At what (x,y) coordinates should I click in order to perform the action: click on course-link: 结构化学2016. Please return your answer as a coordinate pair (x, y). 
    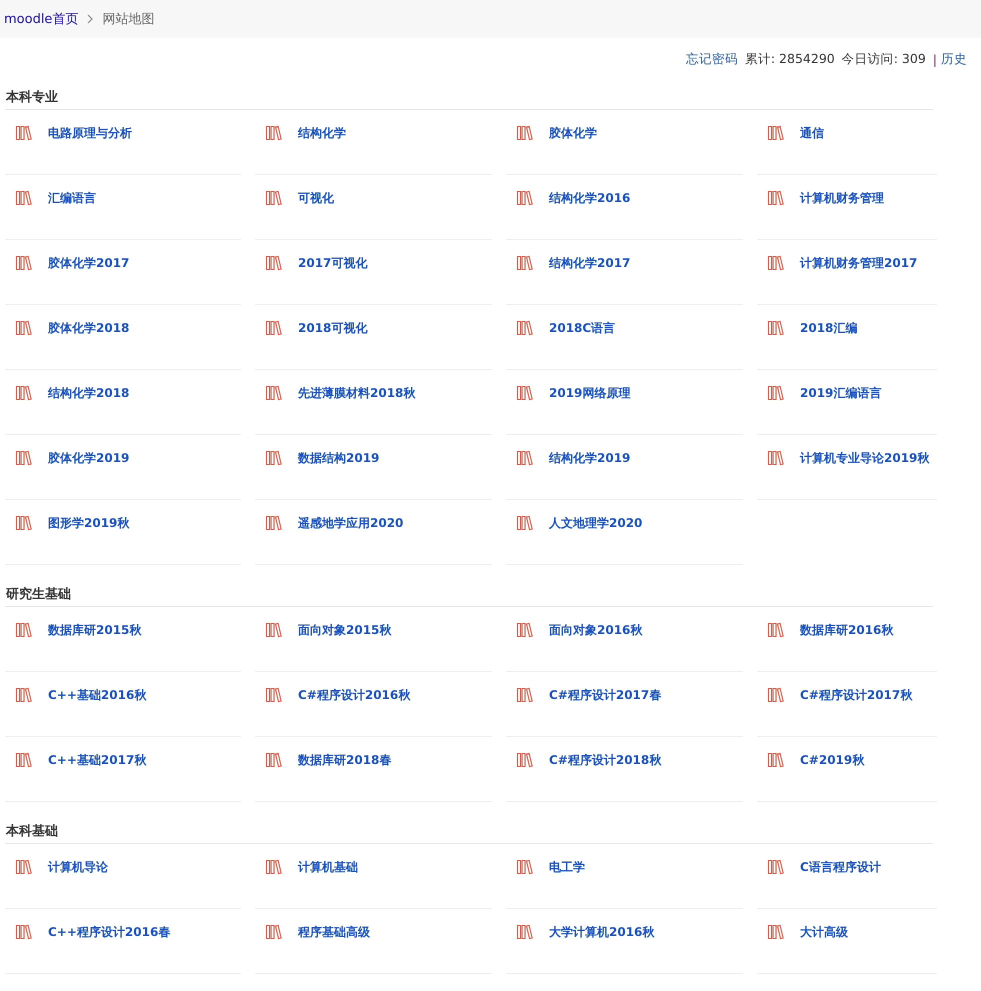
    Looking at the image, I should click on (589, 198).